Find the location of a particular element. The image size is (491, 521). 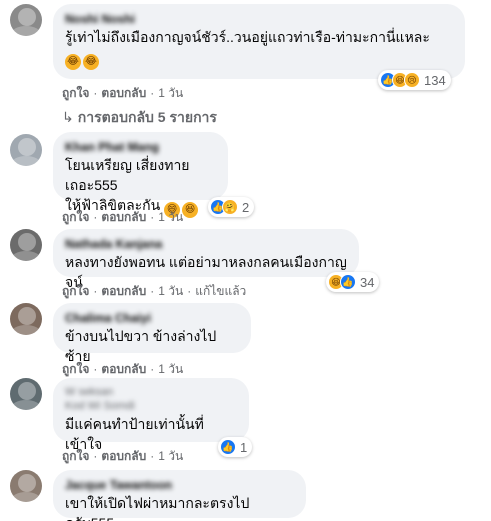

comment-author: Nathada Kanjana is located at coordinates (206, 244).